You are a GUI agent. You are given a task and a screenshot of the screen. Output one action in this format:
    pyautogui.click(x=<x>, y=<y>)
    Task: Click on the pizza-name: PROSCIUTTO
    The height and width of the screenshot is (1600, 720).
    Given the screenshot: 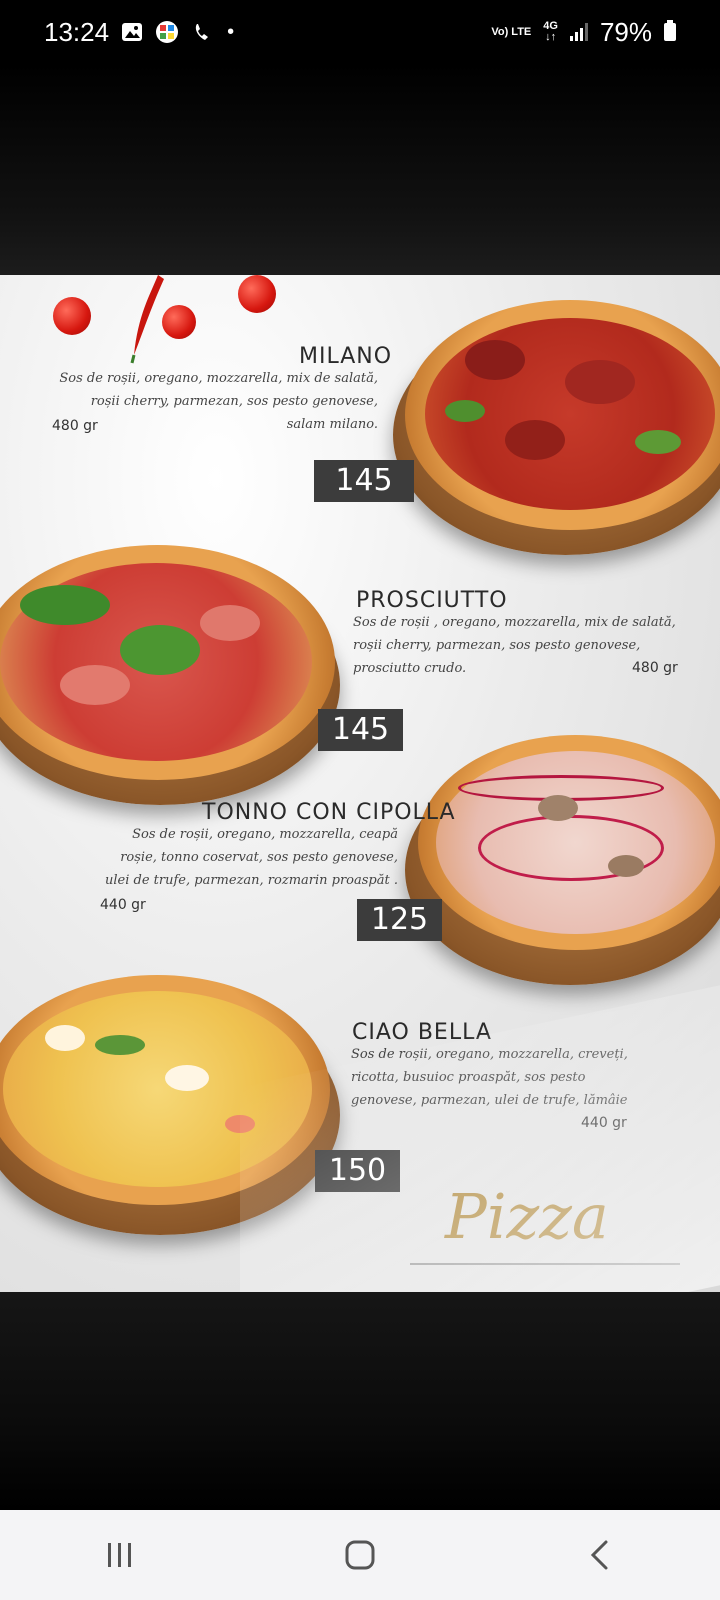 What is the action you would take?
    pyautogui.click(x=432, y=600)
    